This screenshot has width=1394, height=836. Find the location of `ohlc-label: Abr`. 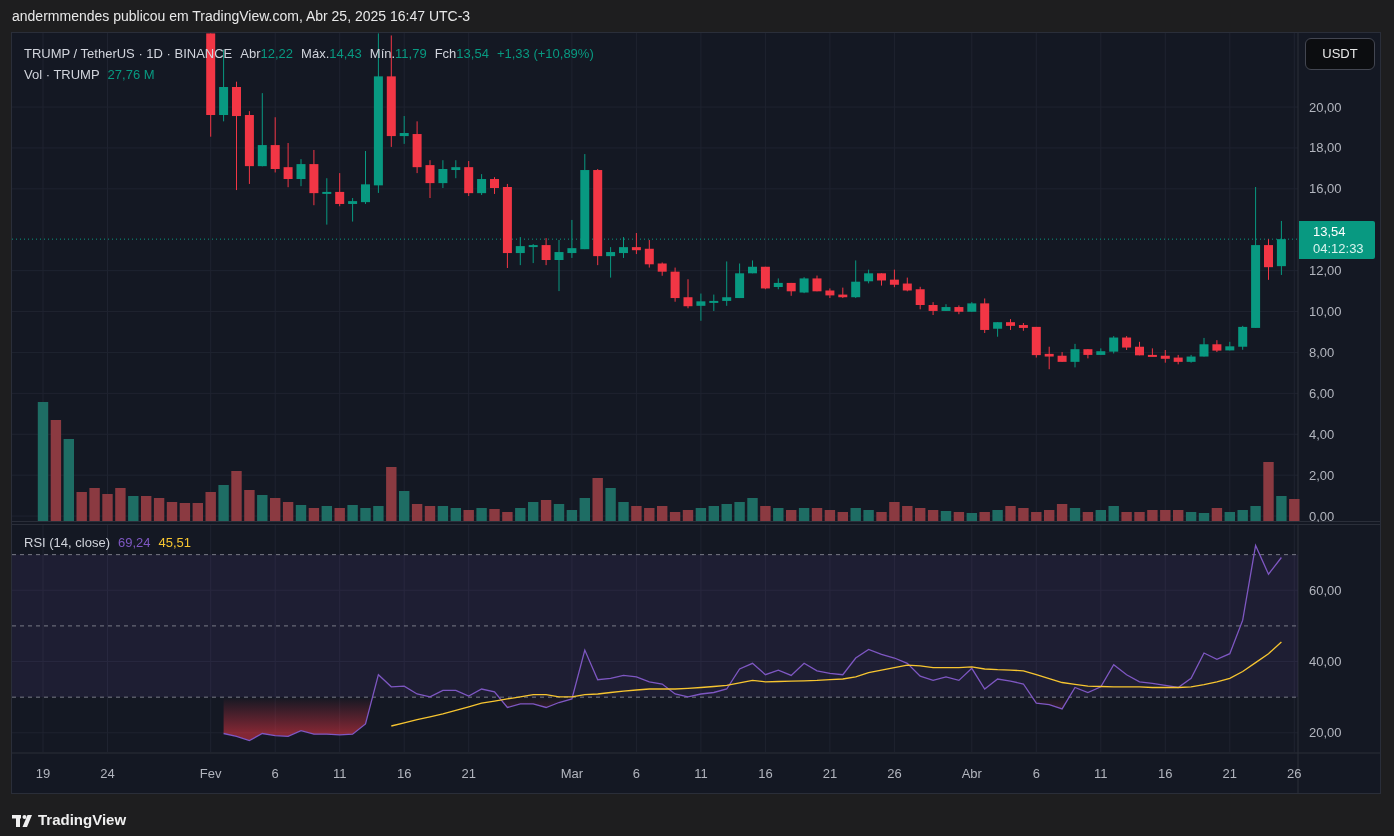

ohlc-label: Abr is located at coordinates (250, 54).